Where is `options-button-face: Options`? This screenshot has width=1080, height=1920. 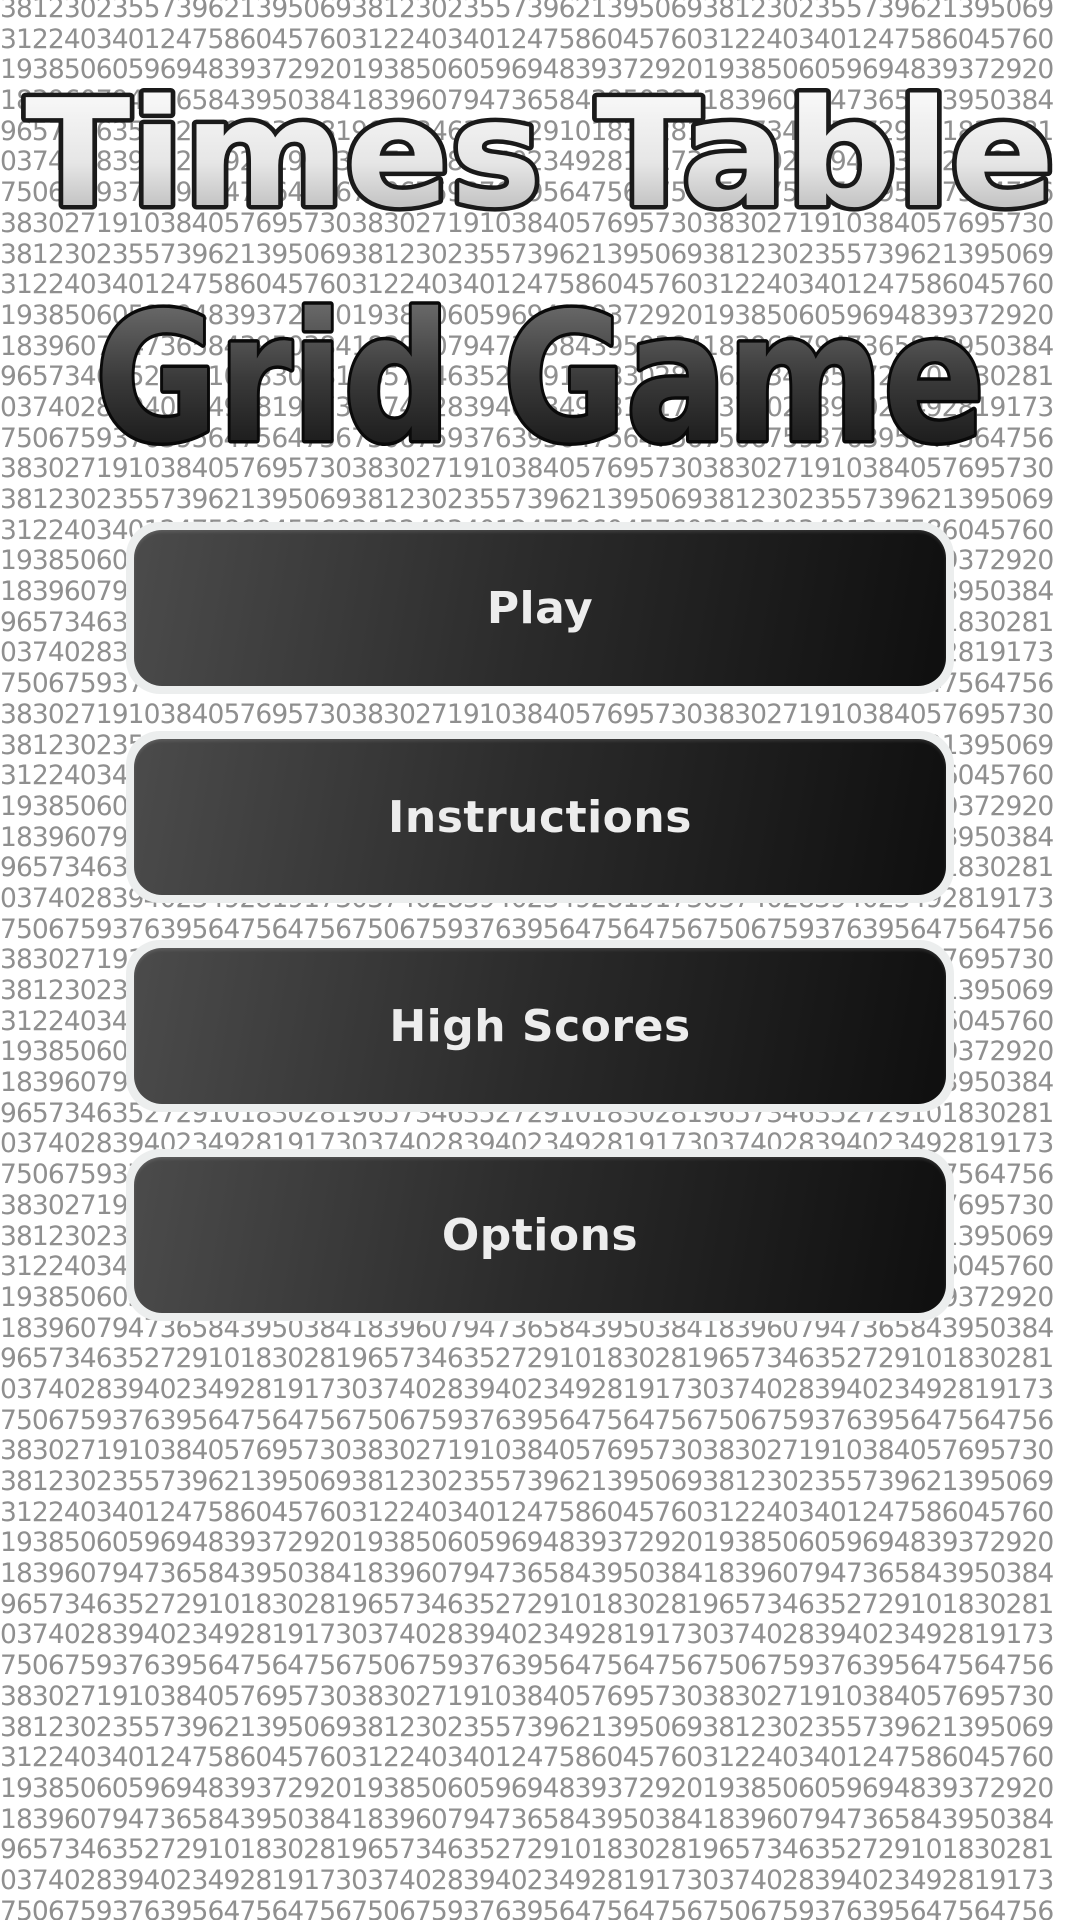 options-button-face: Options is located at coordinates (540, 1235).